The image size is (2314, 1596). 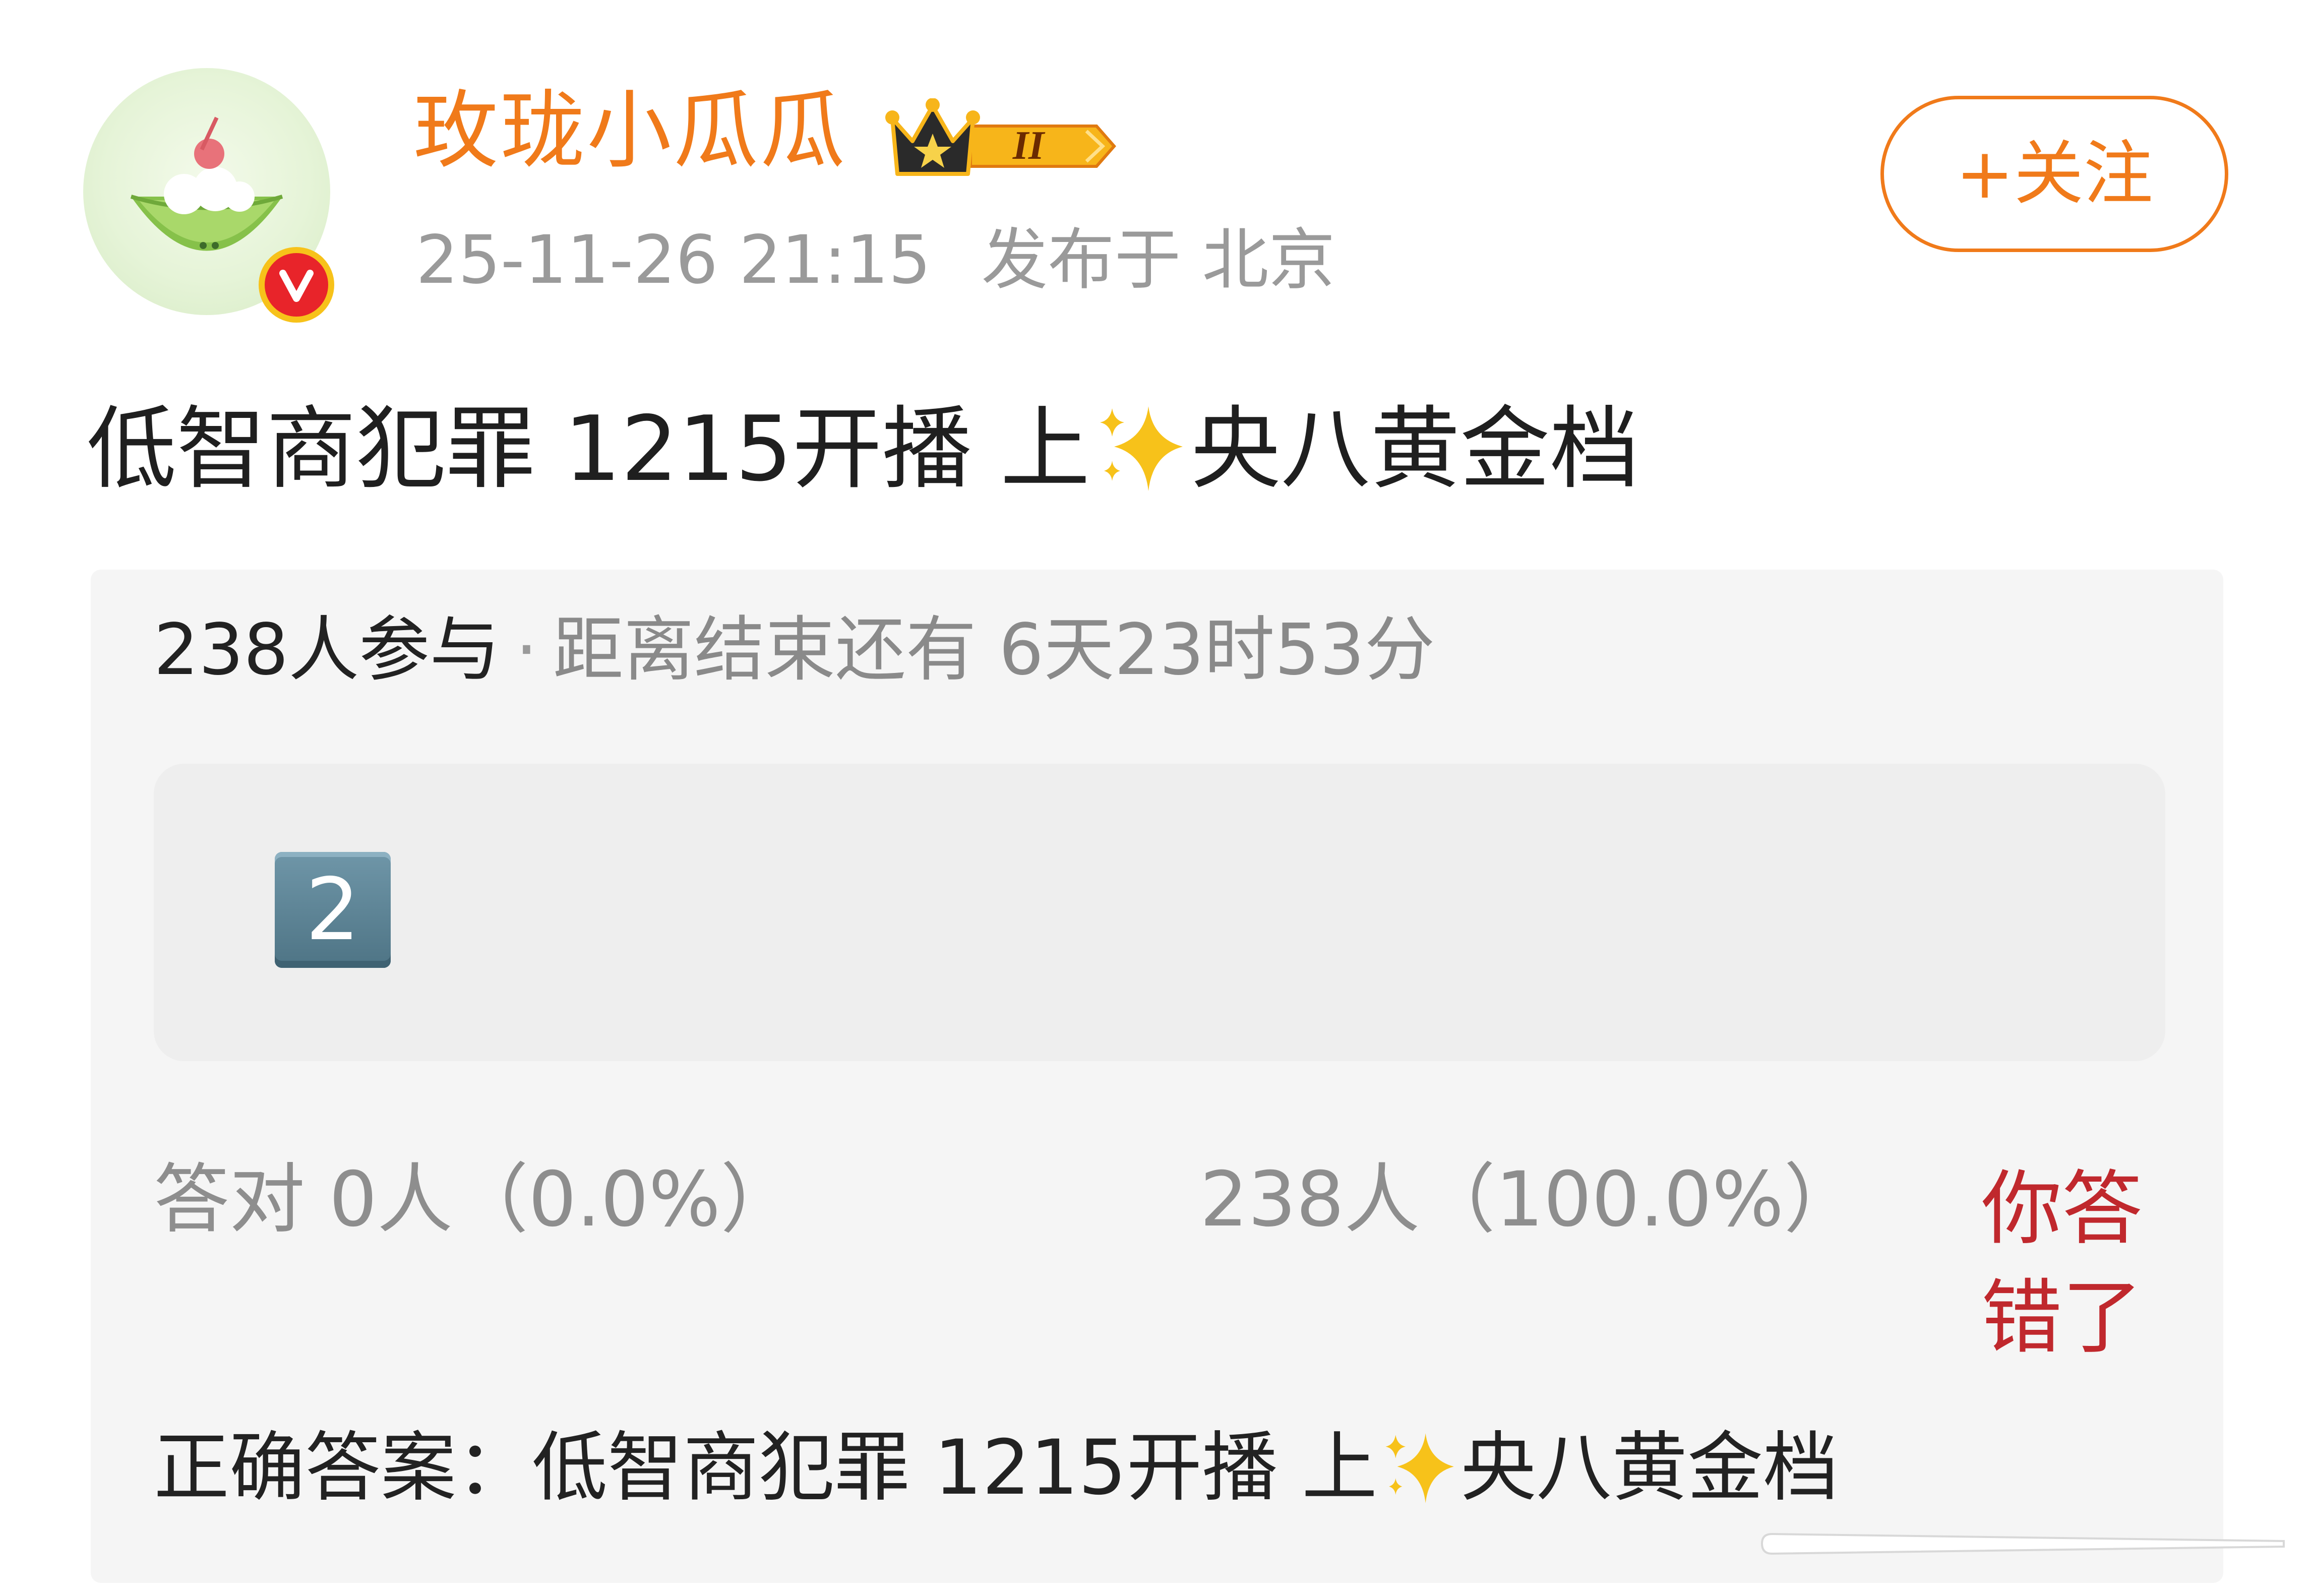 I want to click on verified-badge-icon, so click(x=296, y=285).